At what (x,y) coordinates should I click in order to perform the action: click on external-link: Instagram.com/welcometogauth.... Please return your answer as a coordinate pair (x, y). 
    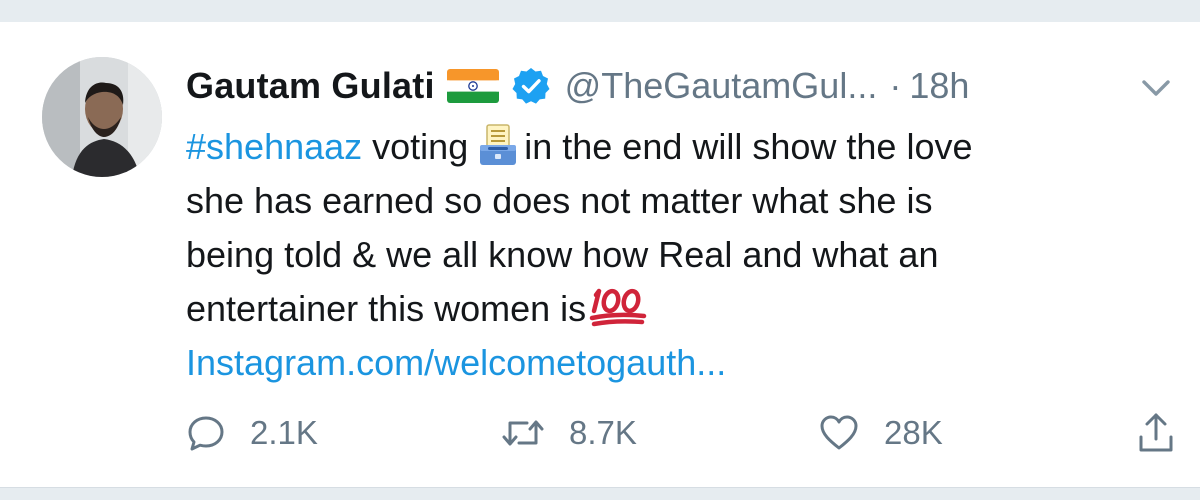
    Looking at the image, I should click on (456, 362).